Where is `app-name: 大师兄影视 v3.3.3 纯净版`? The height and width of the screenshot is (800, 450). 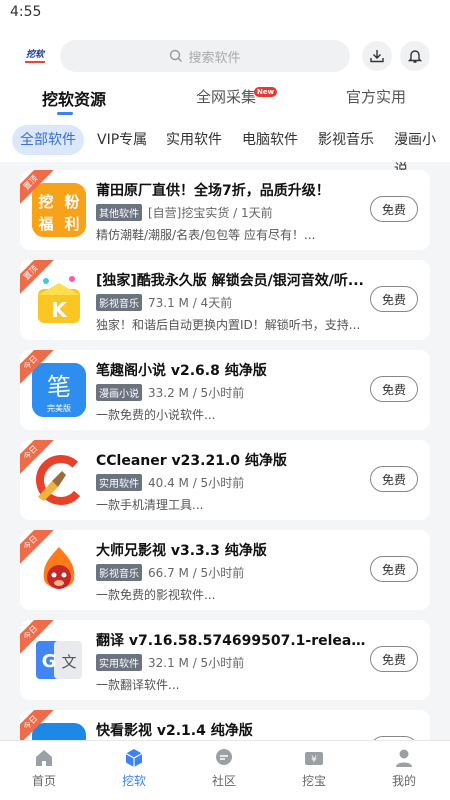
app-name: 大师兄影视 v3.3.3 纯净版 is located at coordinates (181, 551).